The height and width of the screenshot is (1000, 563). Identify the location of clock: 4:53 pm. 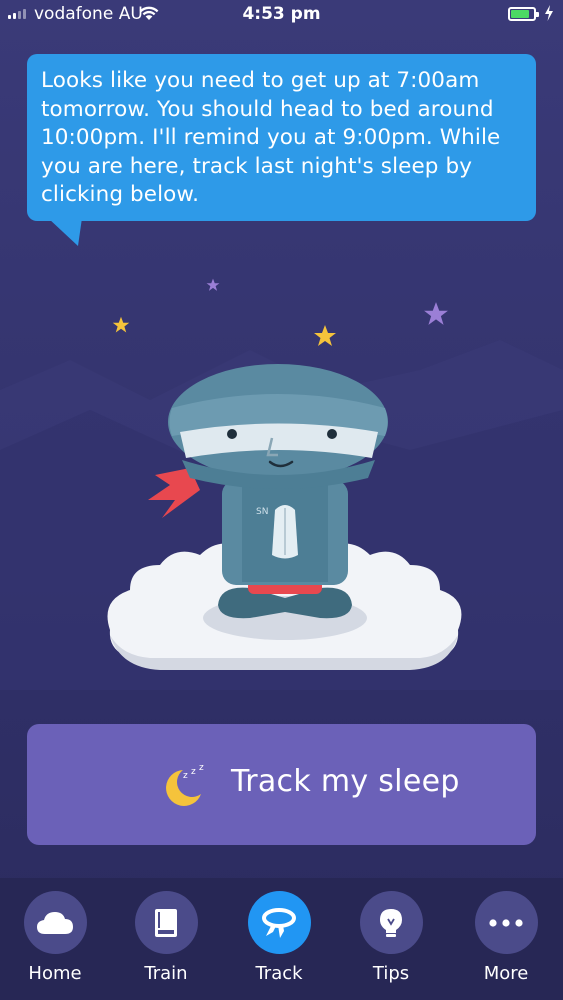
(281, 14).